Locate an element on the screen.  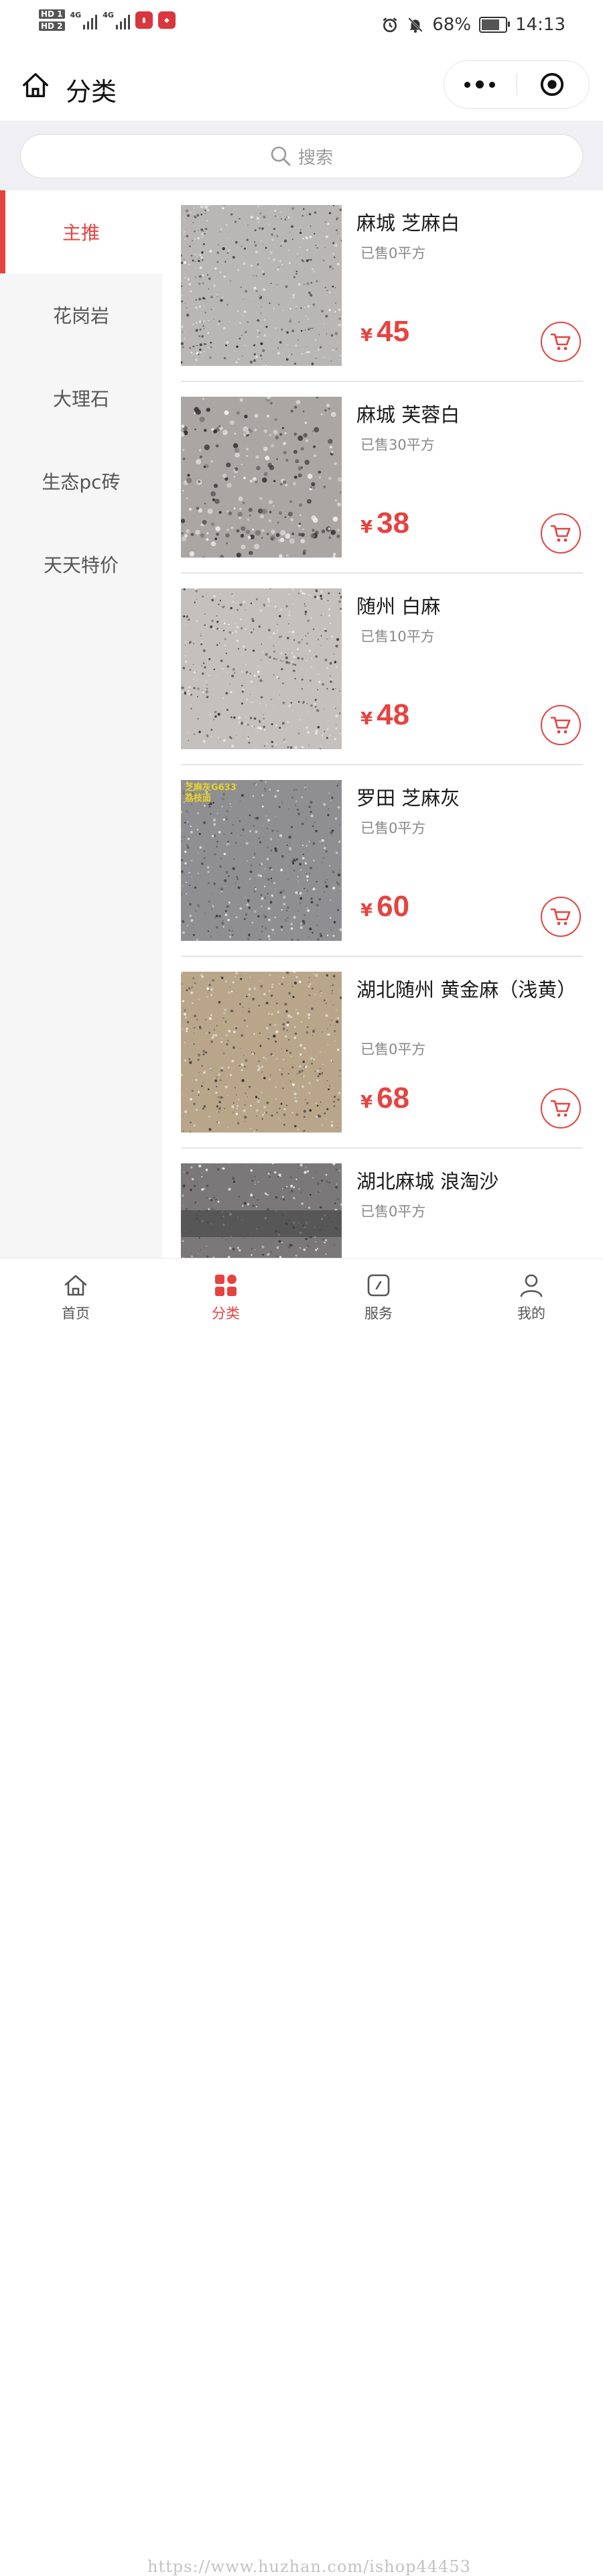
status-bar: HD 1 HD 2 4G 4G ▮ ◆ 68% 14:13 is located at coordinates (301, 27).